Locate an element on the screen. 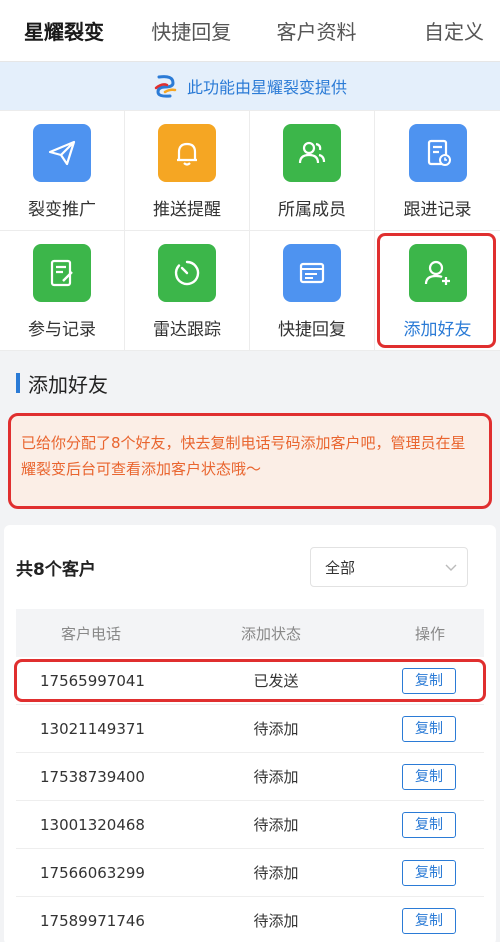 This screenshot has width=500, height=942. customer-phone: 17565997041 is located at coordinates (92, 680).